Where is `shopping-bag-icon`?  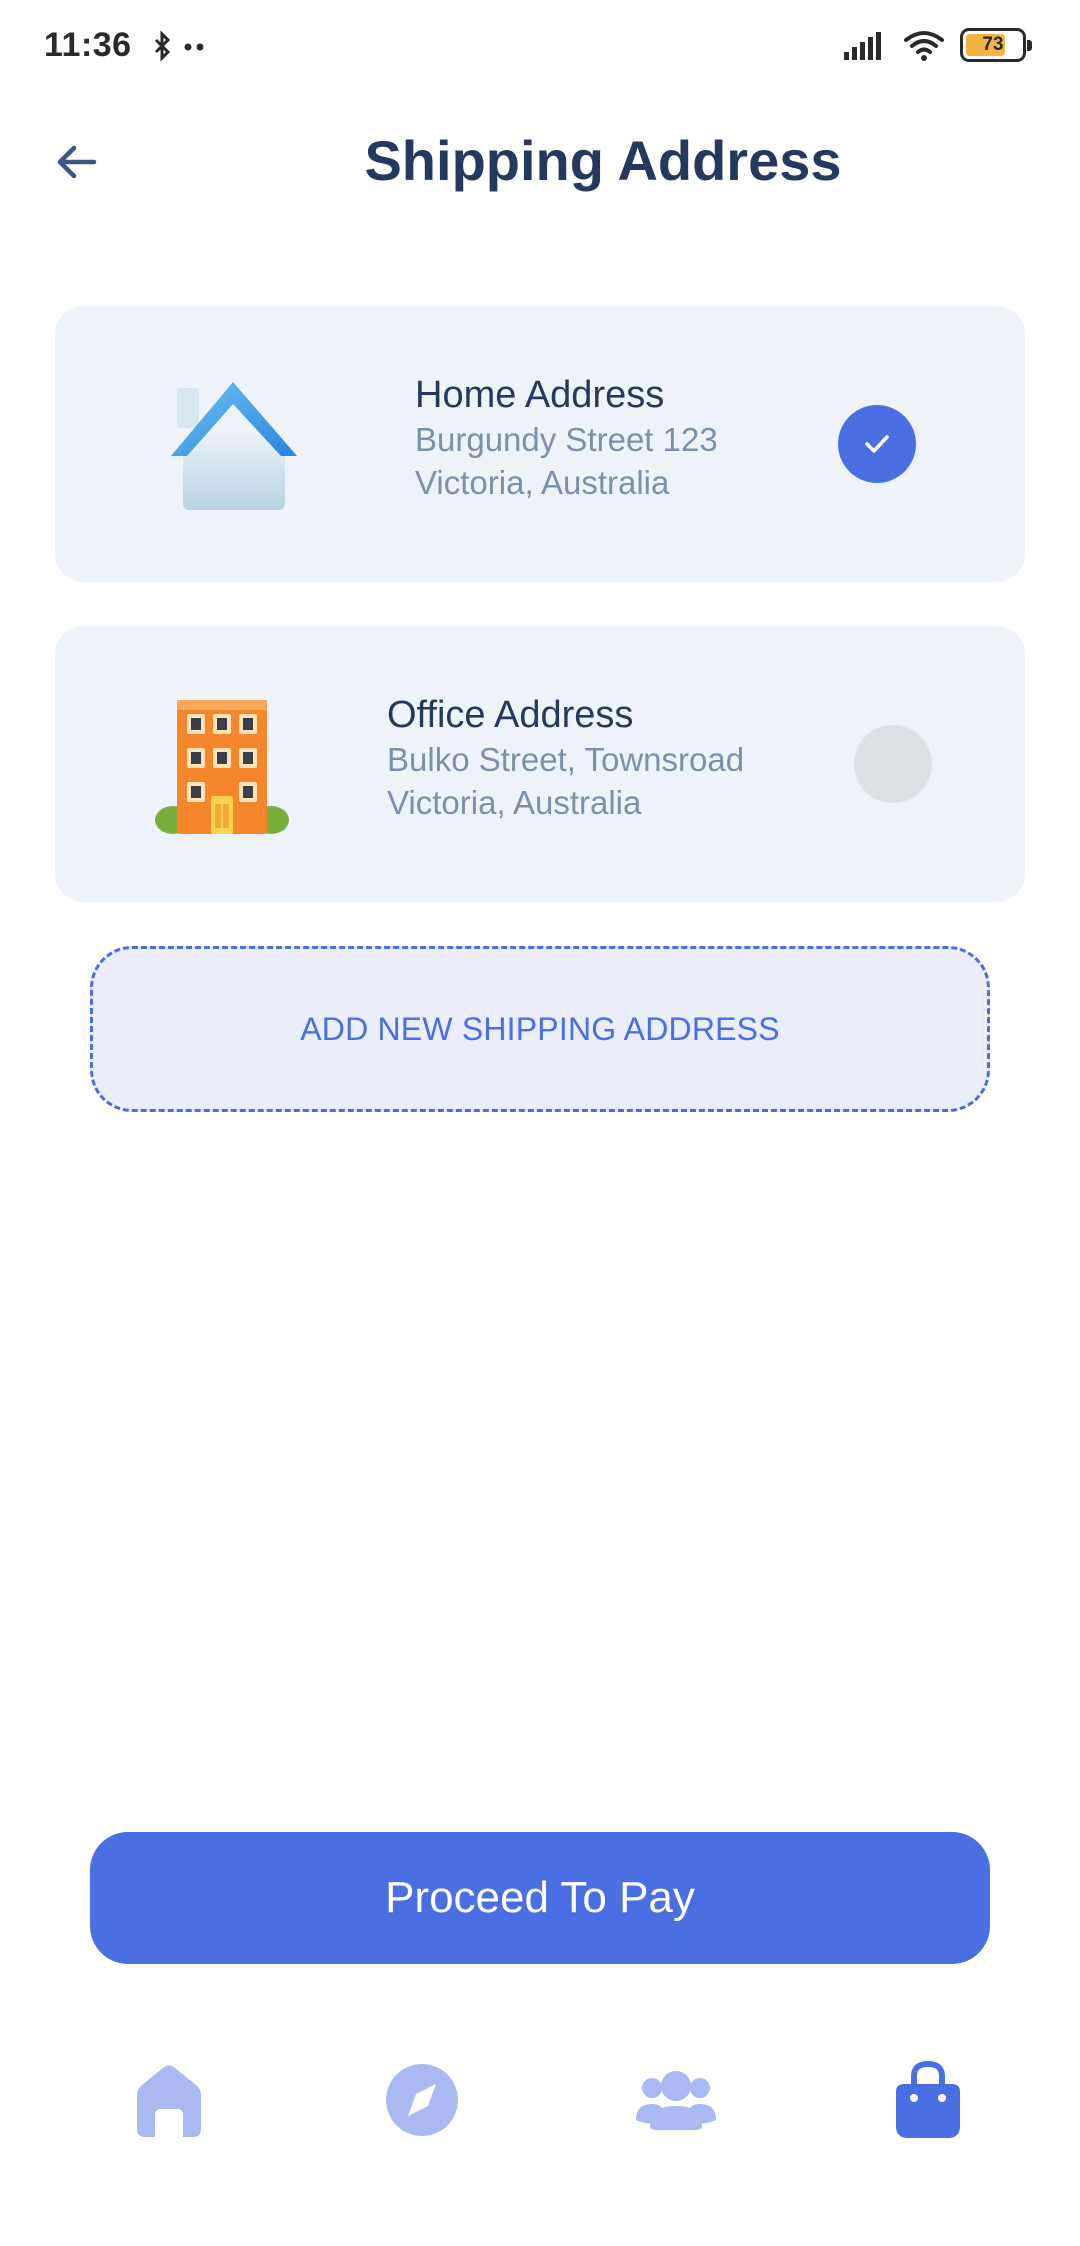
shopping-bag-icon is located at coordinates (928, 2099).